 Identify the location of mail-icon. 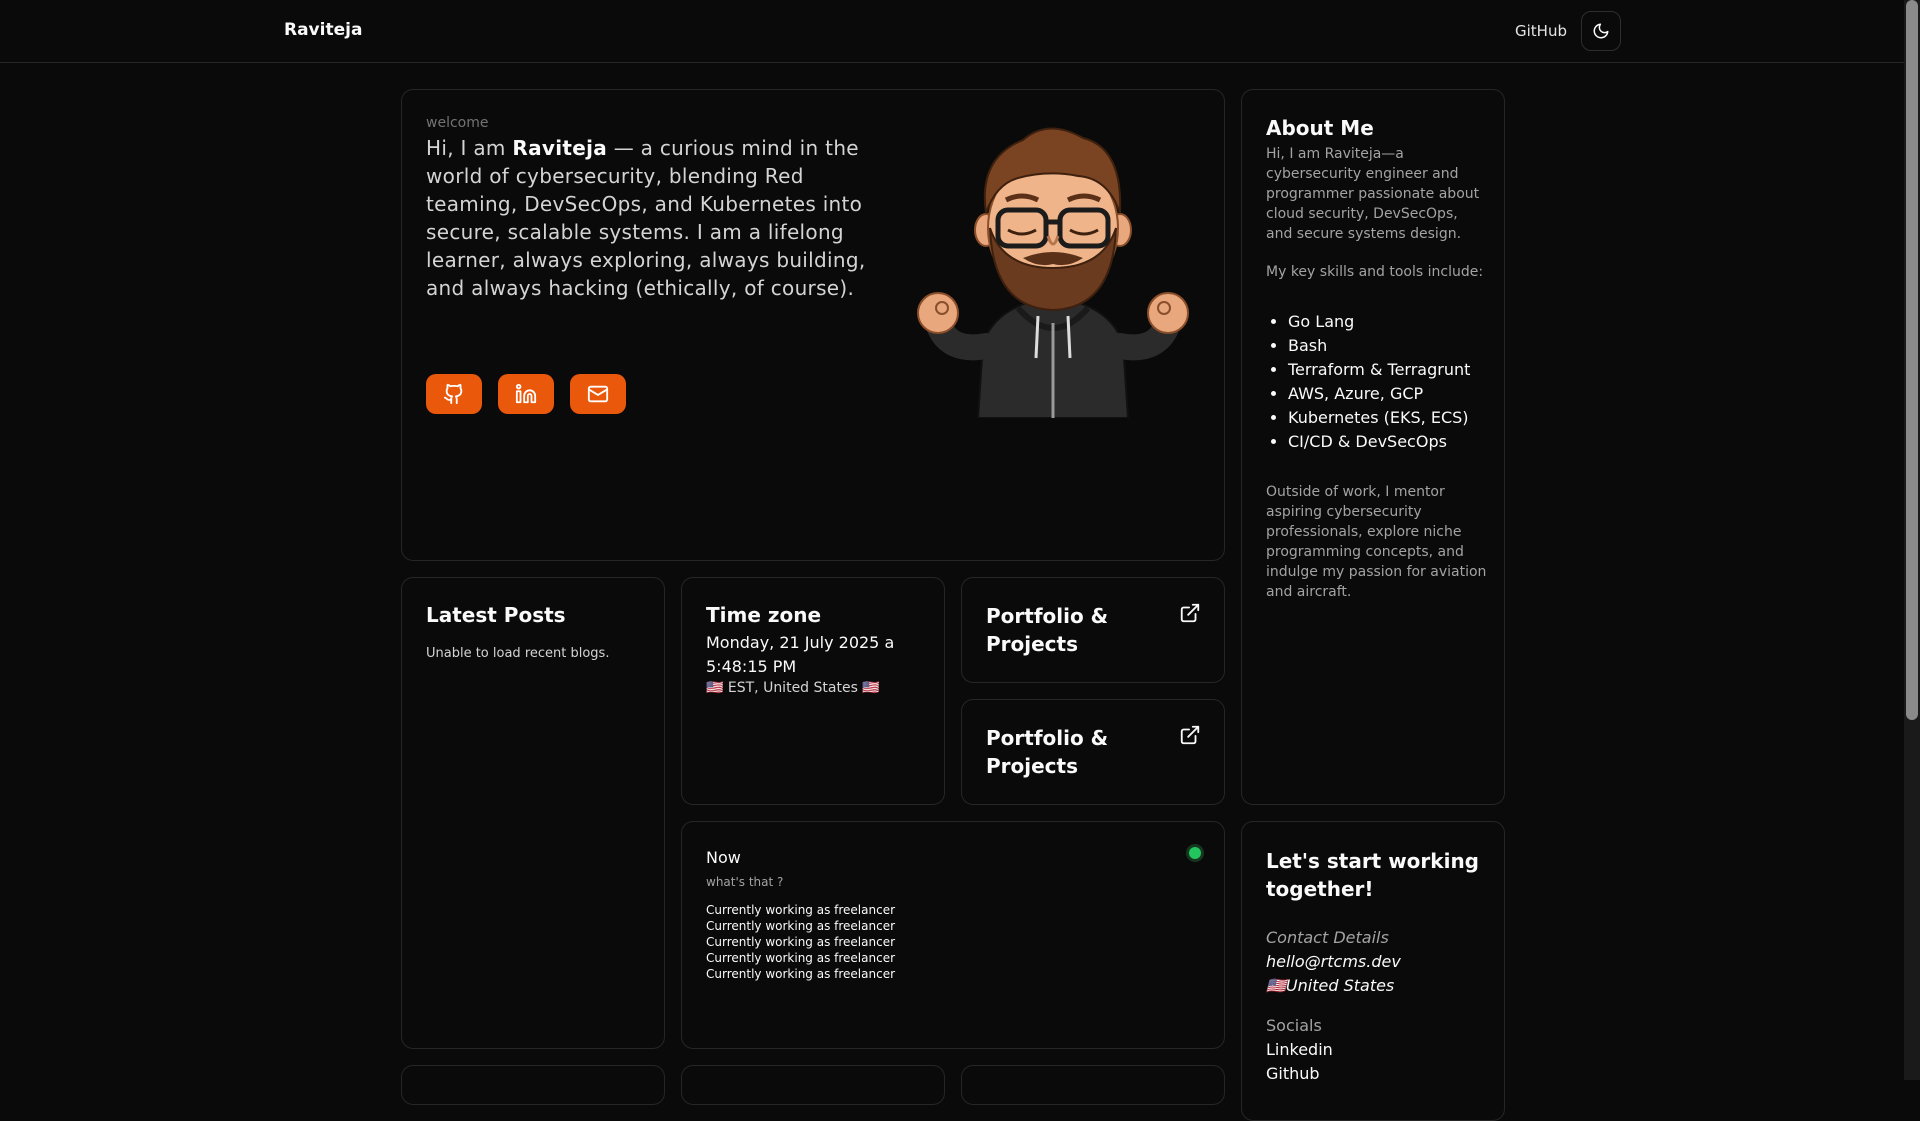
(598, 394).